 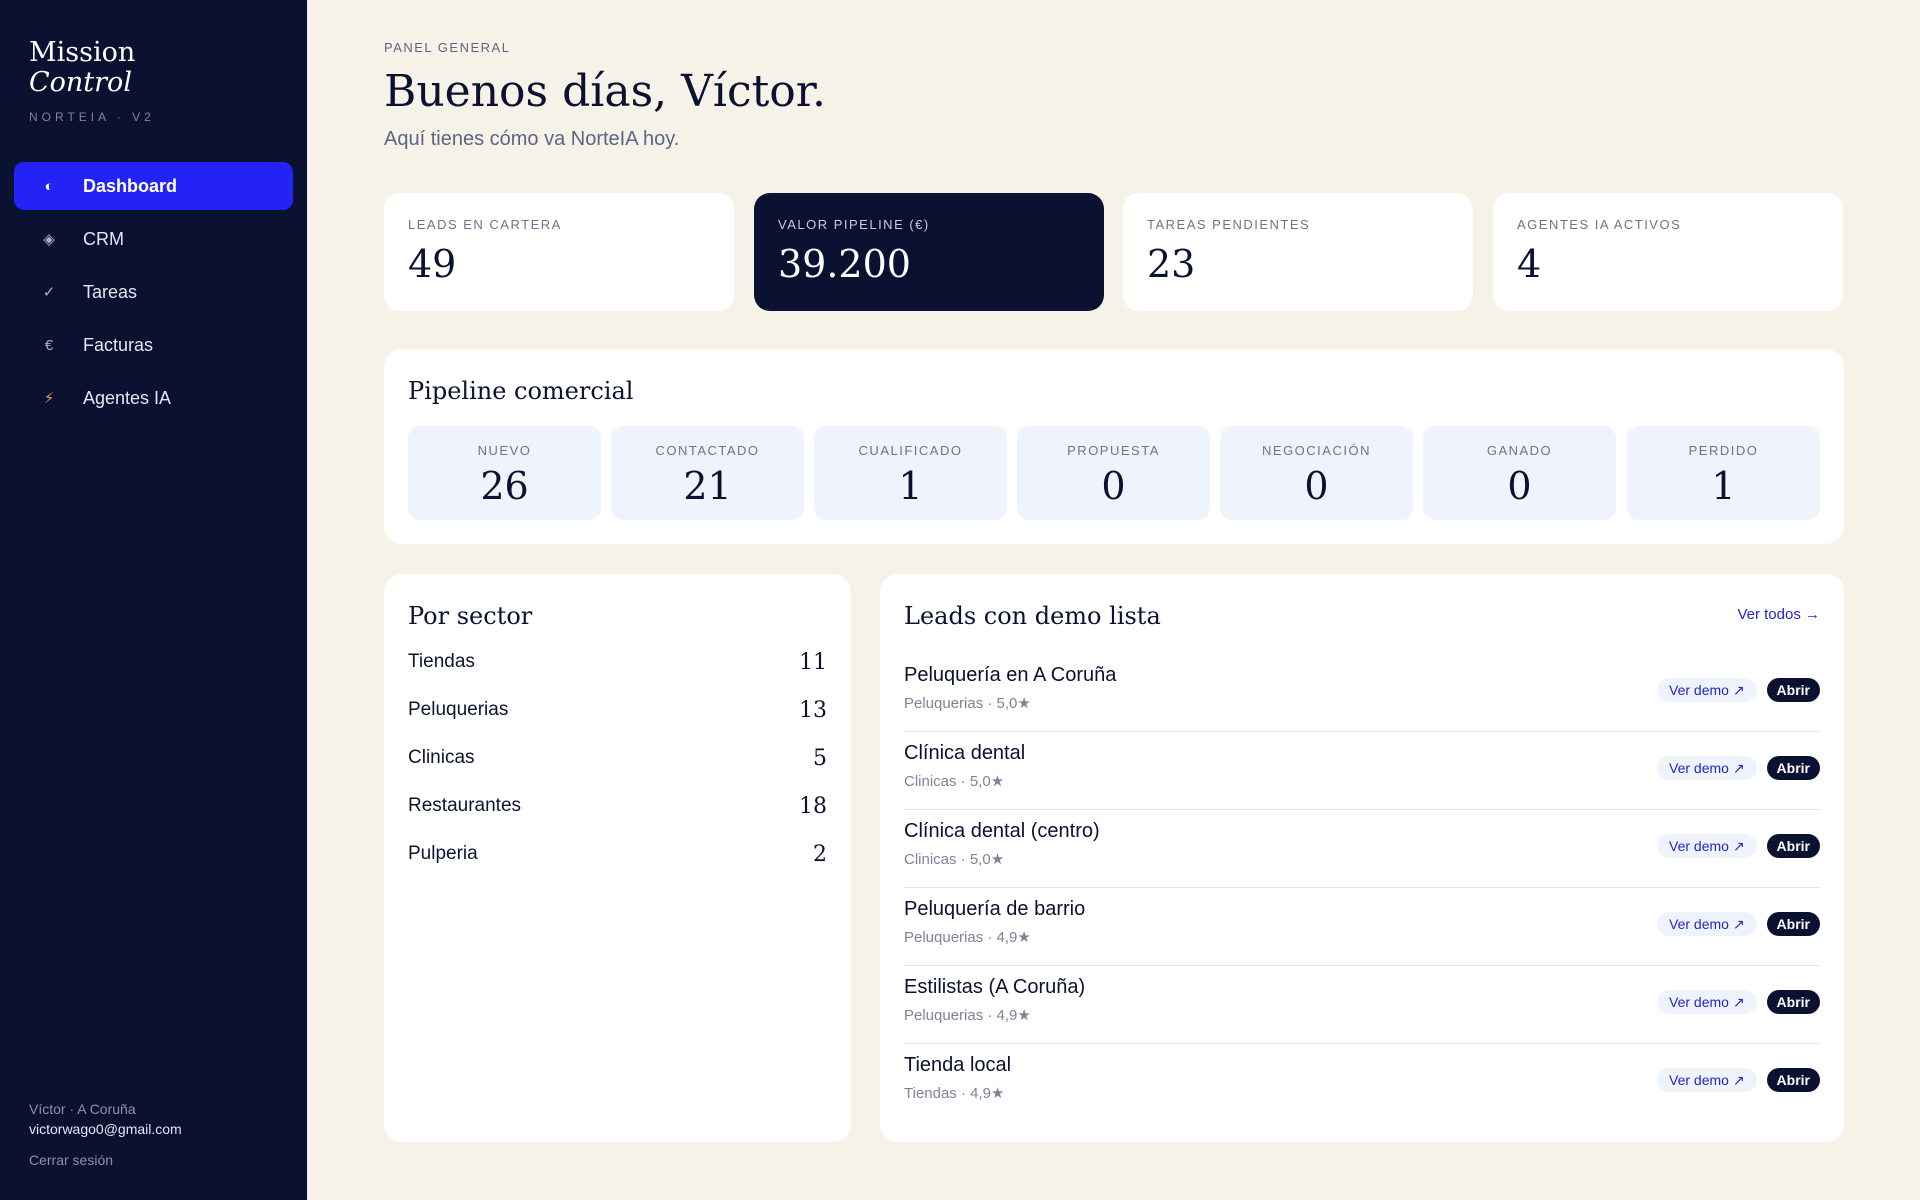 I want to click on sidebar-item-label: Tareas, so click(x=110, y=291).